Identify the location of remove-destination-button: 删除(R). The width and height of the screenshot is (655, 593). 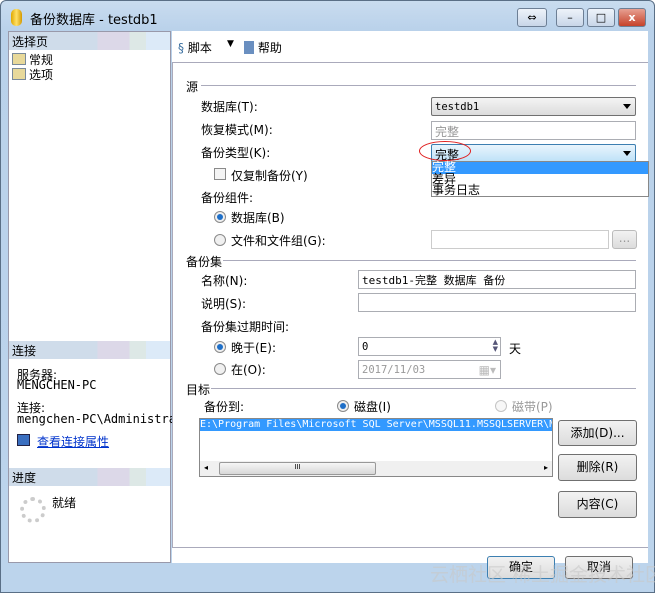
(597, 467).